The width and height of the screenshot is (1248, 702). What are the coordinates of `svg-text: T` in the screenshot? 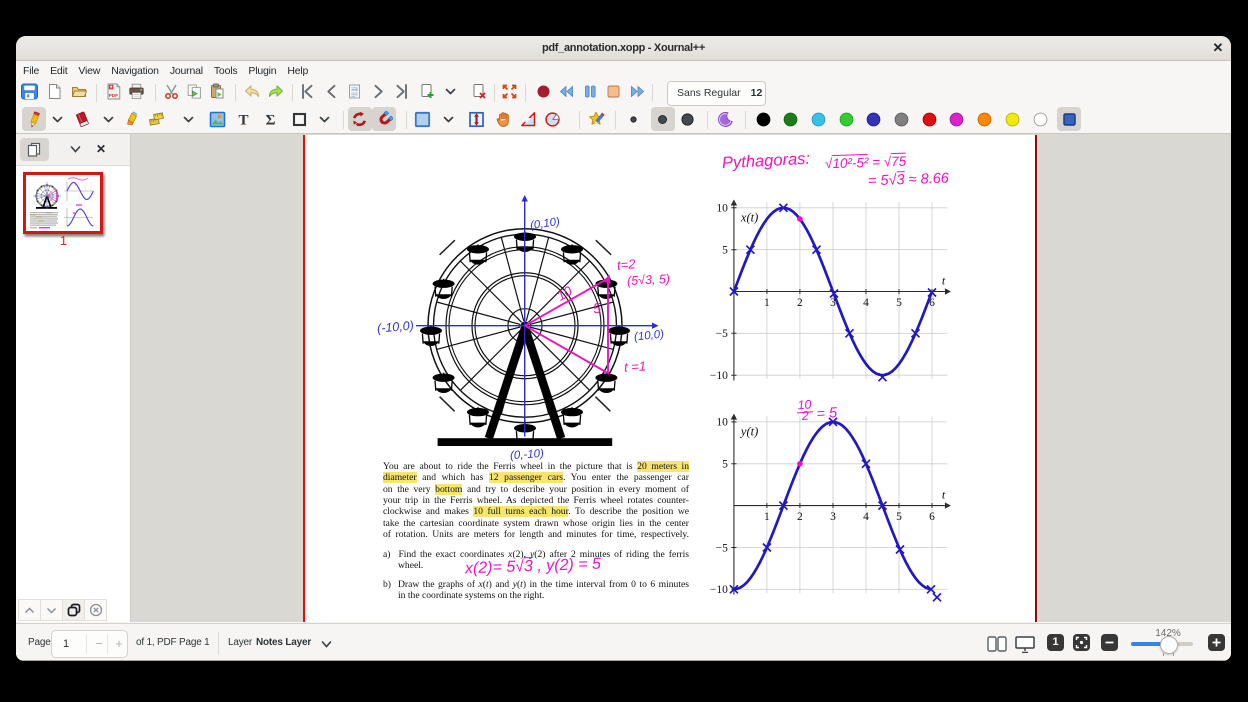 It's located at (243, 120).